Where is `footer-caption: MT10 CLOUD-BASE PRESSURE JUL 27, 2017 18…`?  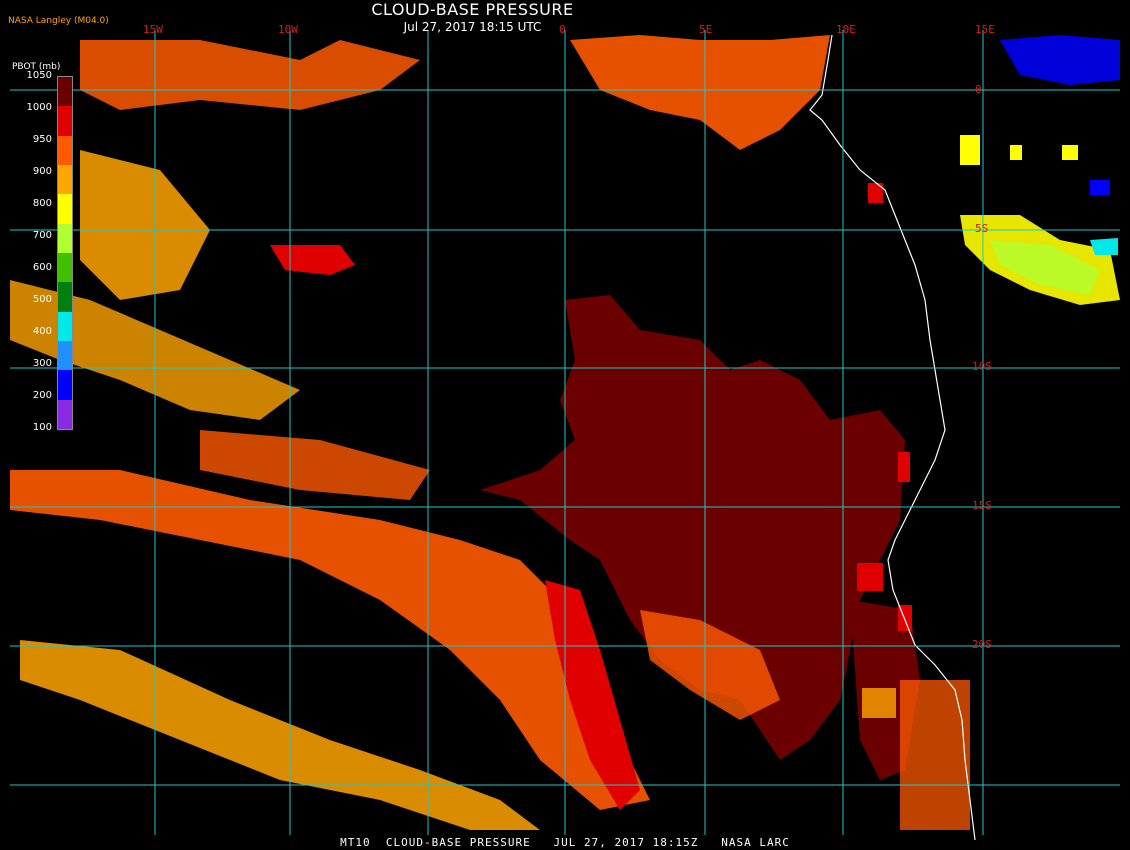
footer-caption: MT10 CLOUD-BASE PRESSURE JUL 27, 2017 18… is located at coordinates (565, 842).